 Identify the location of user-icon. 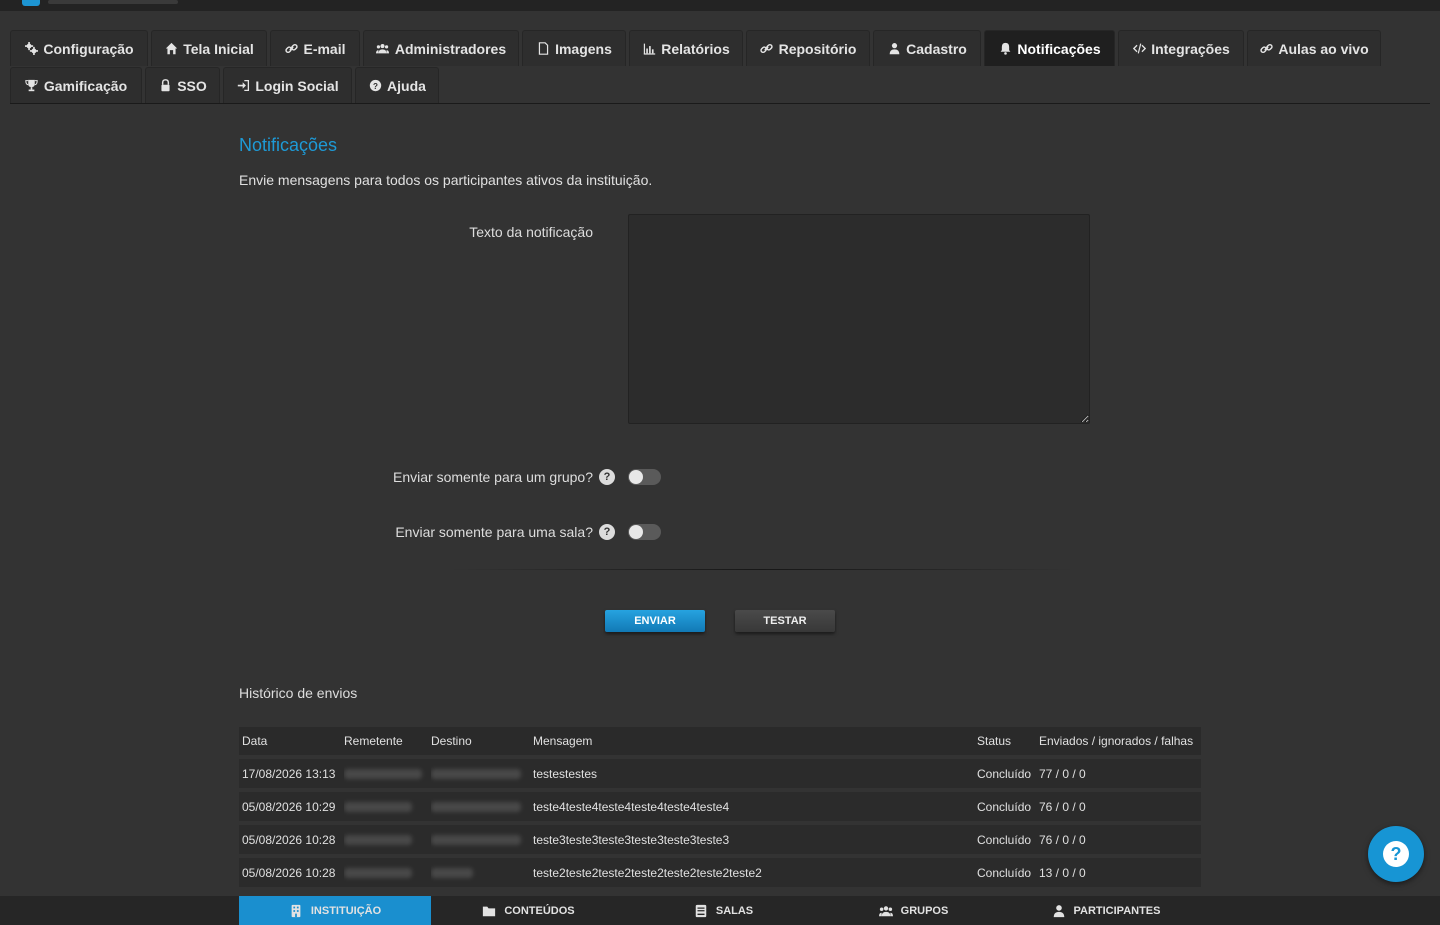
(1058, 910).